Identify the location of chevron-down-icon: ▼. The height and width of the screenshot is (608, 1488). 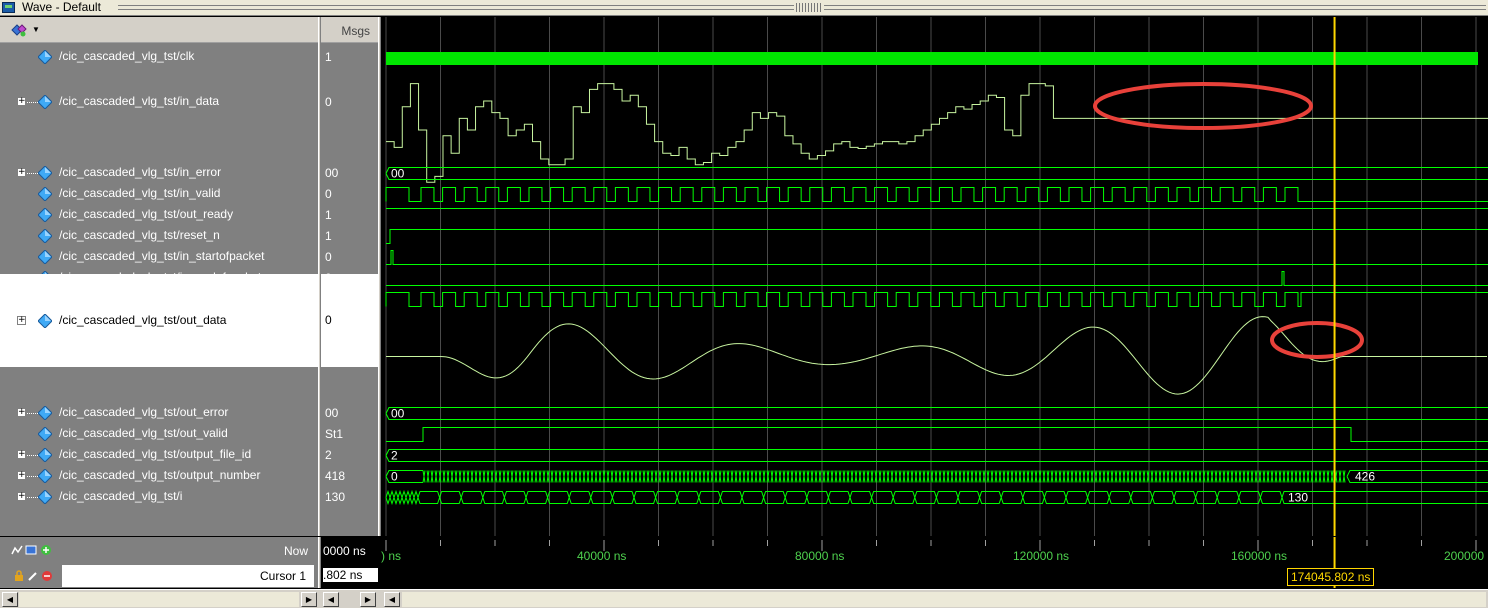
(36, 29).